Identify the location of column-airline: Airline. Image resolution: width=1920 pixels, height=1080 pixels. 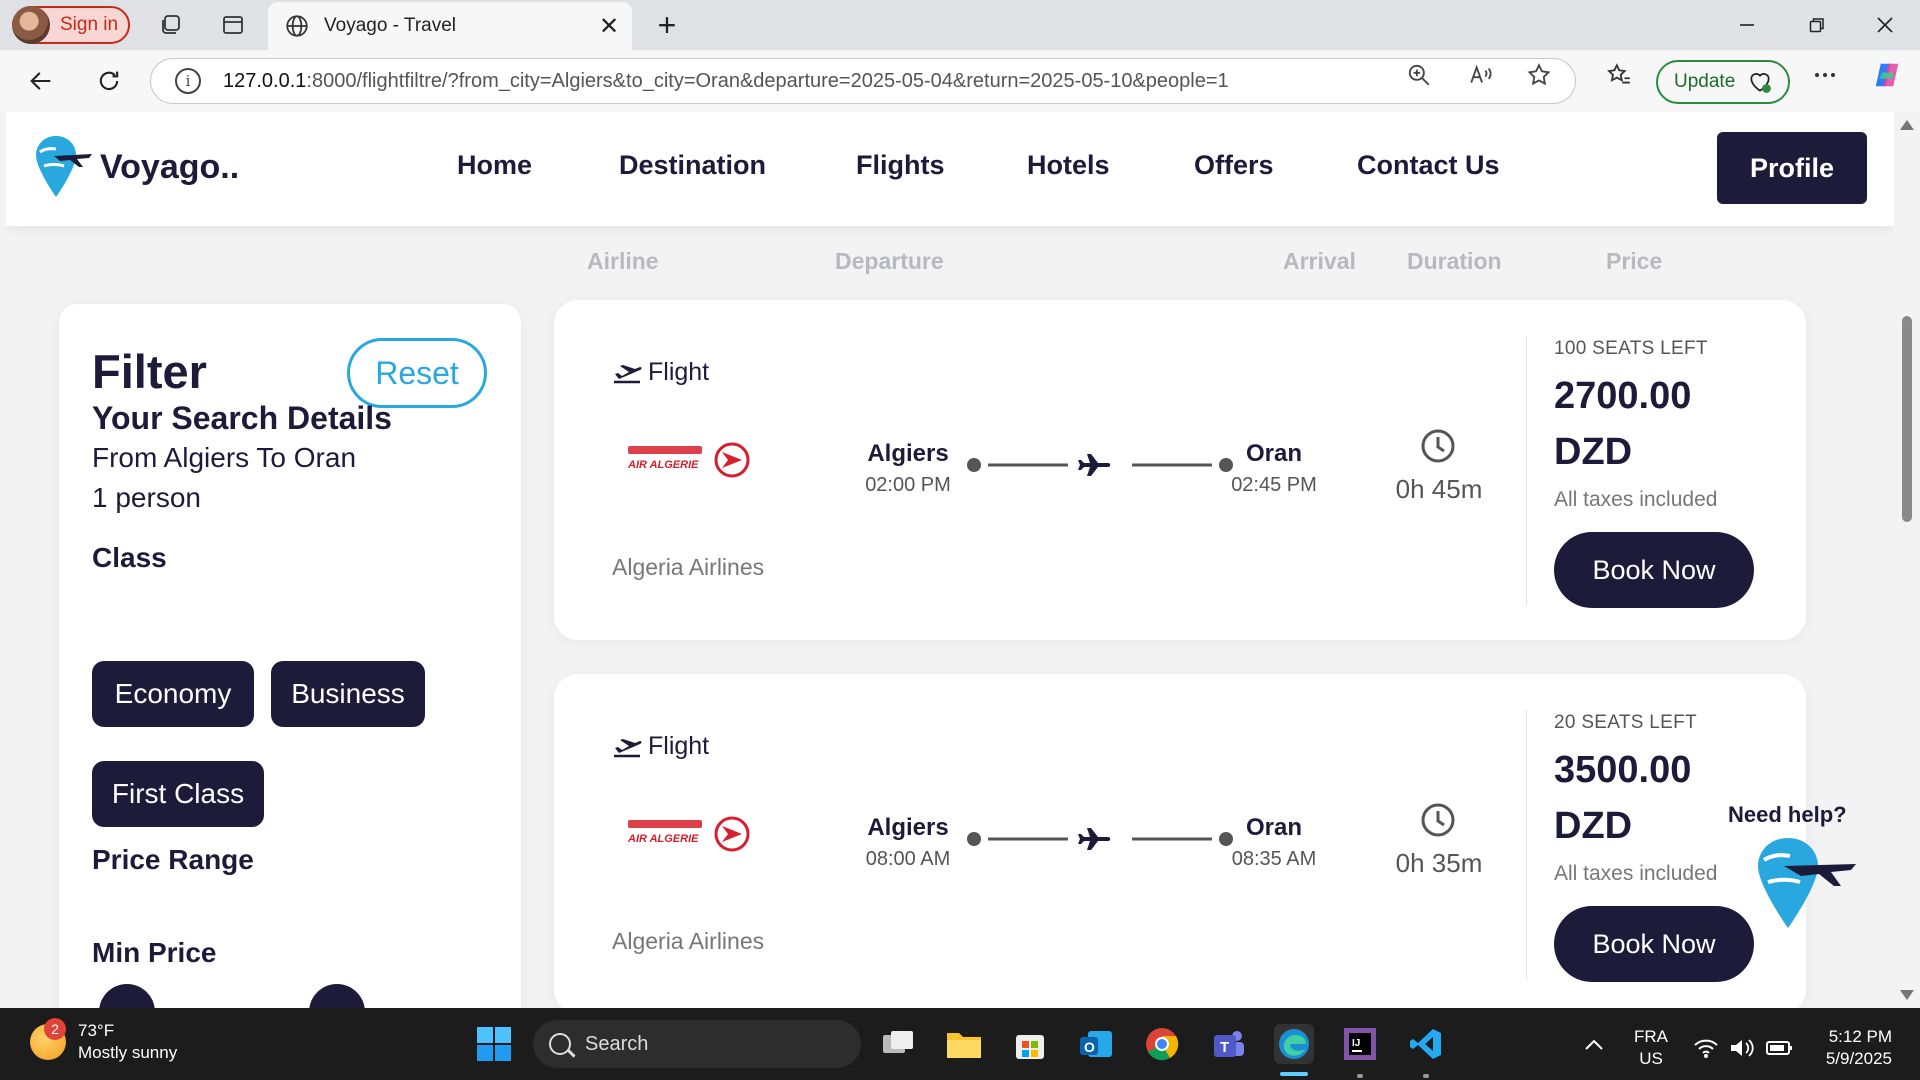
(623, 261).